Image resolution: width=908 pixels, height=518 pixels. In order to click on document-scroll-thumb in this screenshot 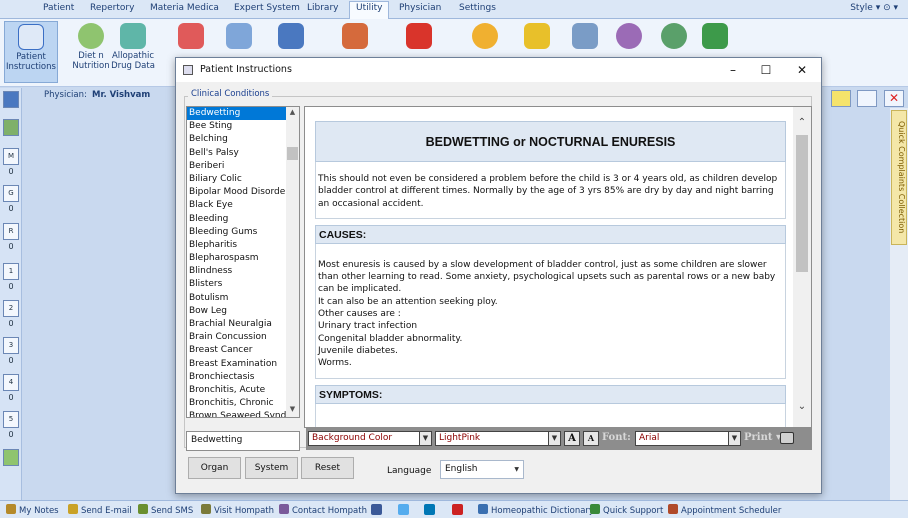, I will do `click(802, 203)`.